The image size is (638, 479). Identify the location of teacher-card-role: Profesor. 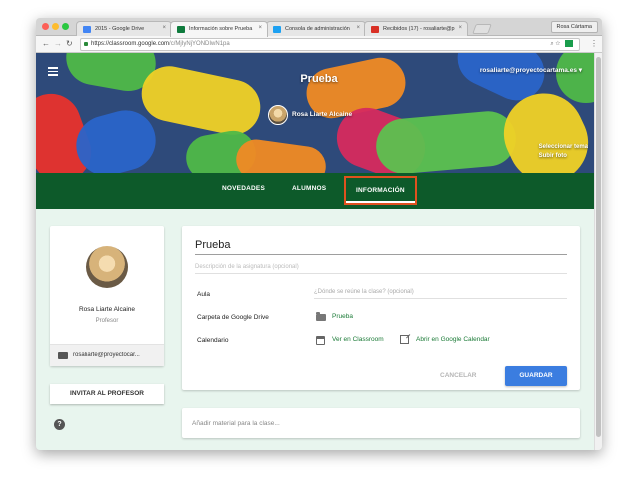
(107, 321).